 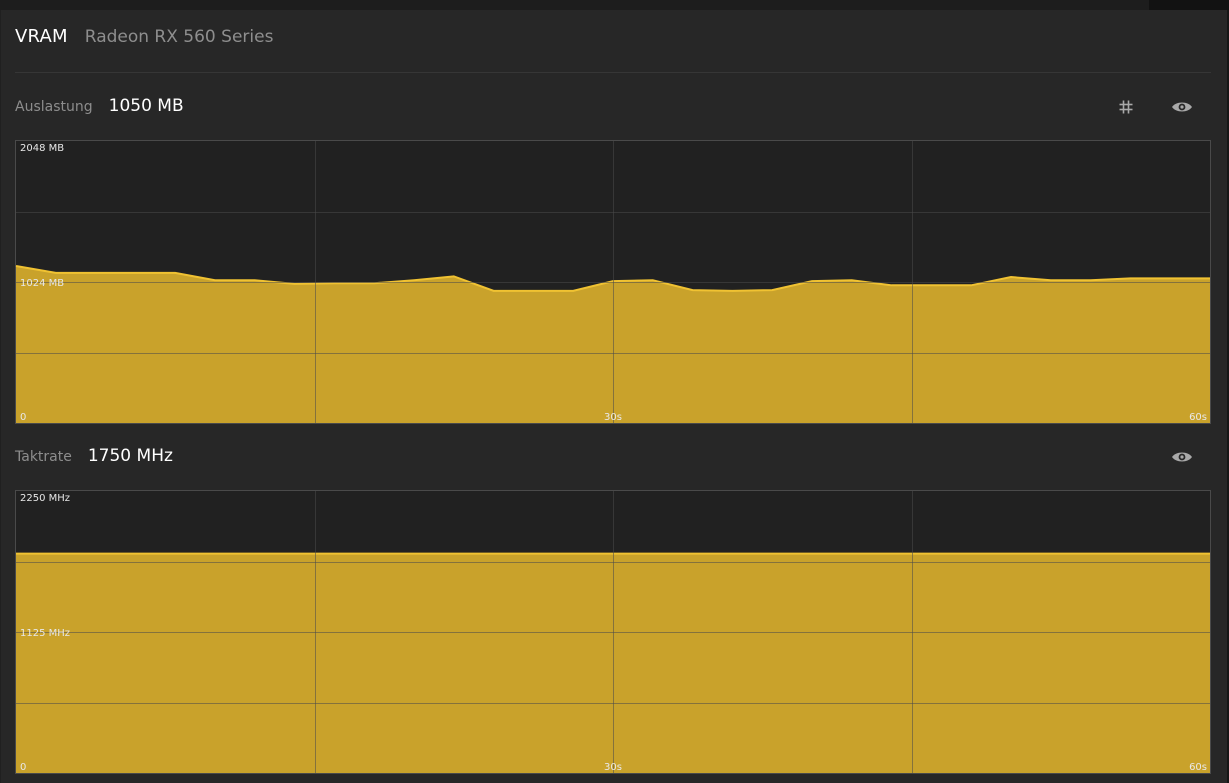 What do you see at coordinates (614, 5) in the screenshot?
I see `top-strip` at bounding box center [614, 5].